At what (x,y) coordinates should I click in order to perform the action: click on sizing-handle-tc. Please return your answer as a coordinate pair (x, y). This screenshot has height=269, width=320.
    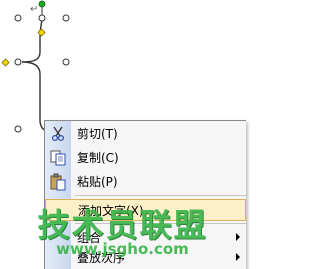
    Looking at the image, I should click on (42, 18).